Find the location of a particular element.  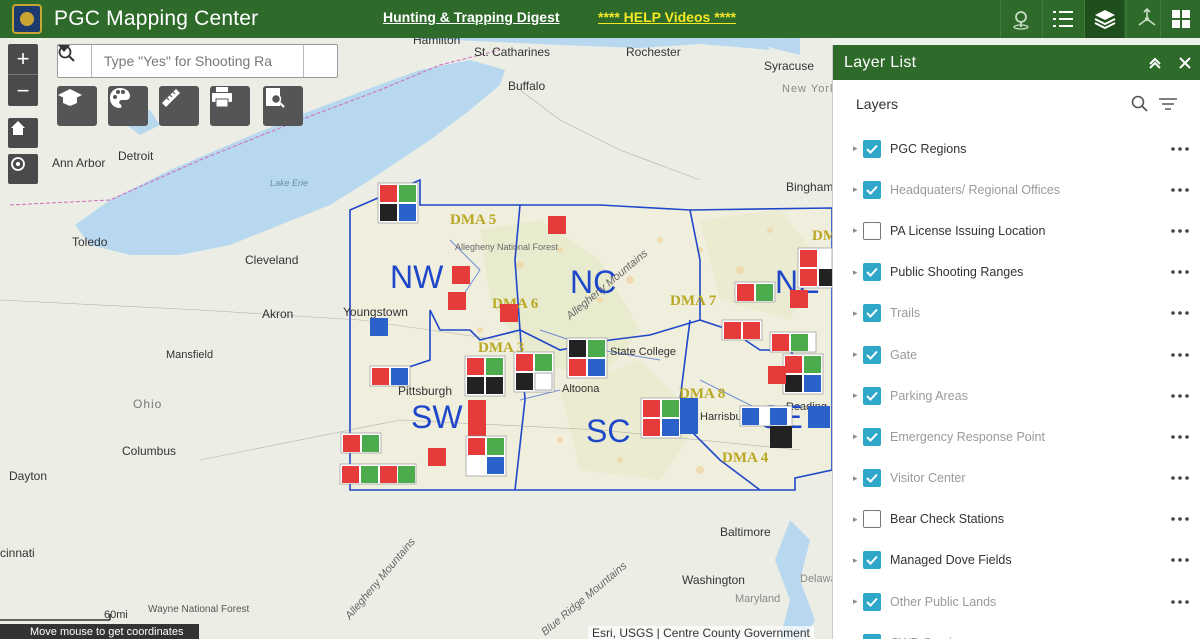

city-label: Youngstown is located at coordinates (375, 312).